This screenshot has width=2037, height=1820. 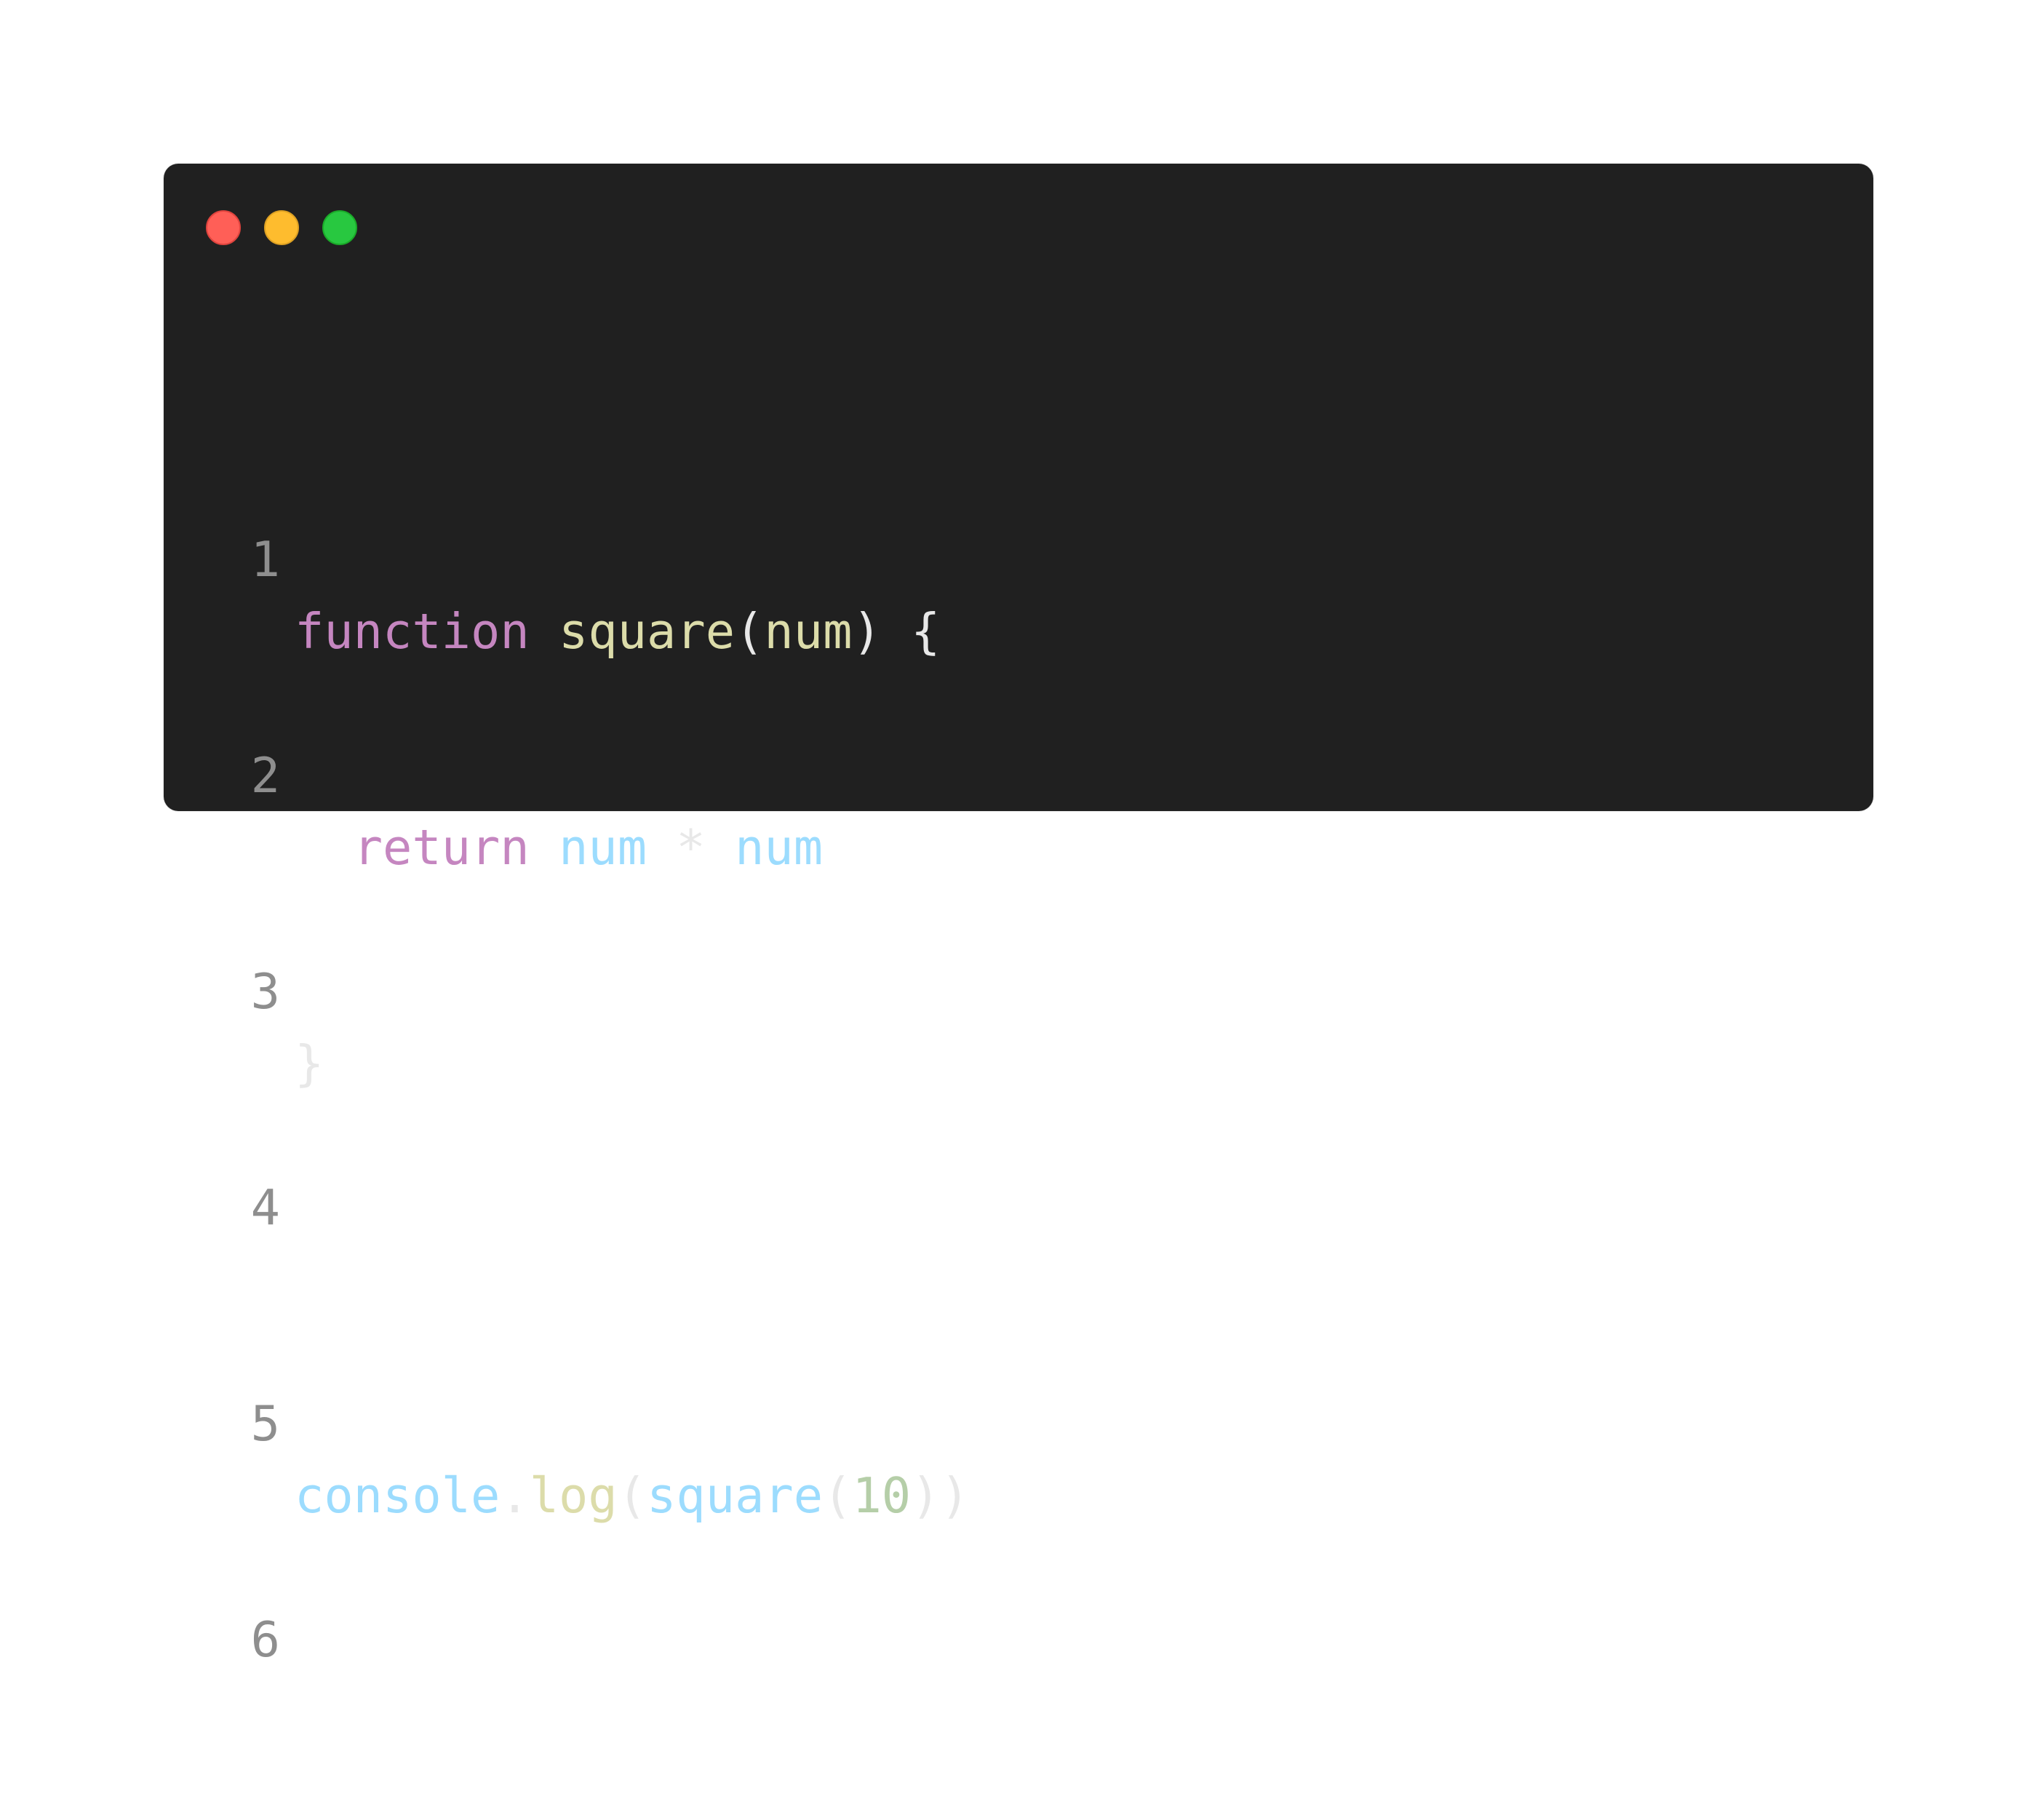 What do you see at coordinates (265, 1423) in the screenshot?
I see `line-number: 5` at bounding box center [265, 1423].